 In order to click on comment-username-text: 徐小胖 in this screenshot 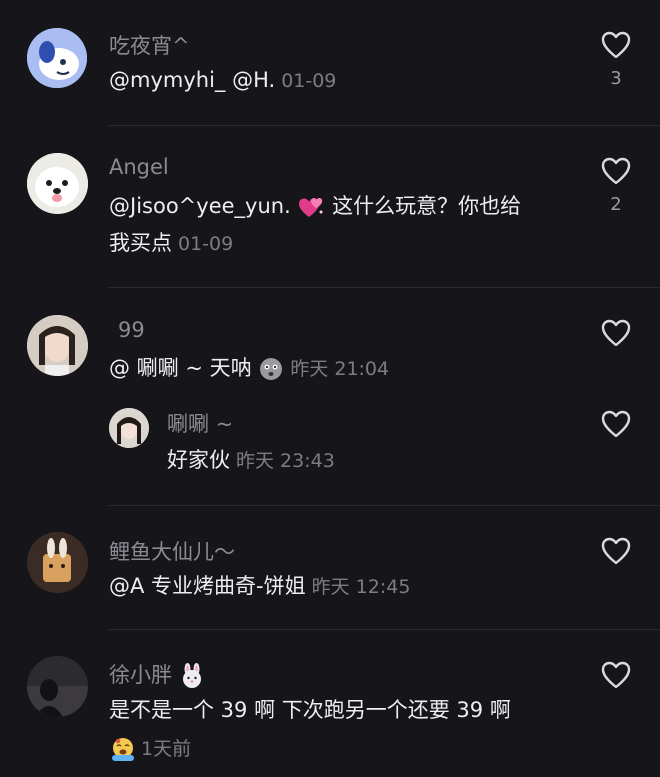, I will do `click(140, 675)`.